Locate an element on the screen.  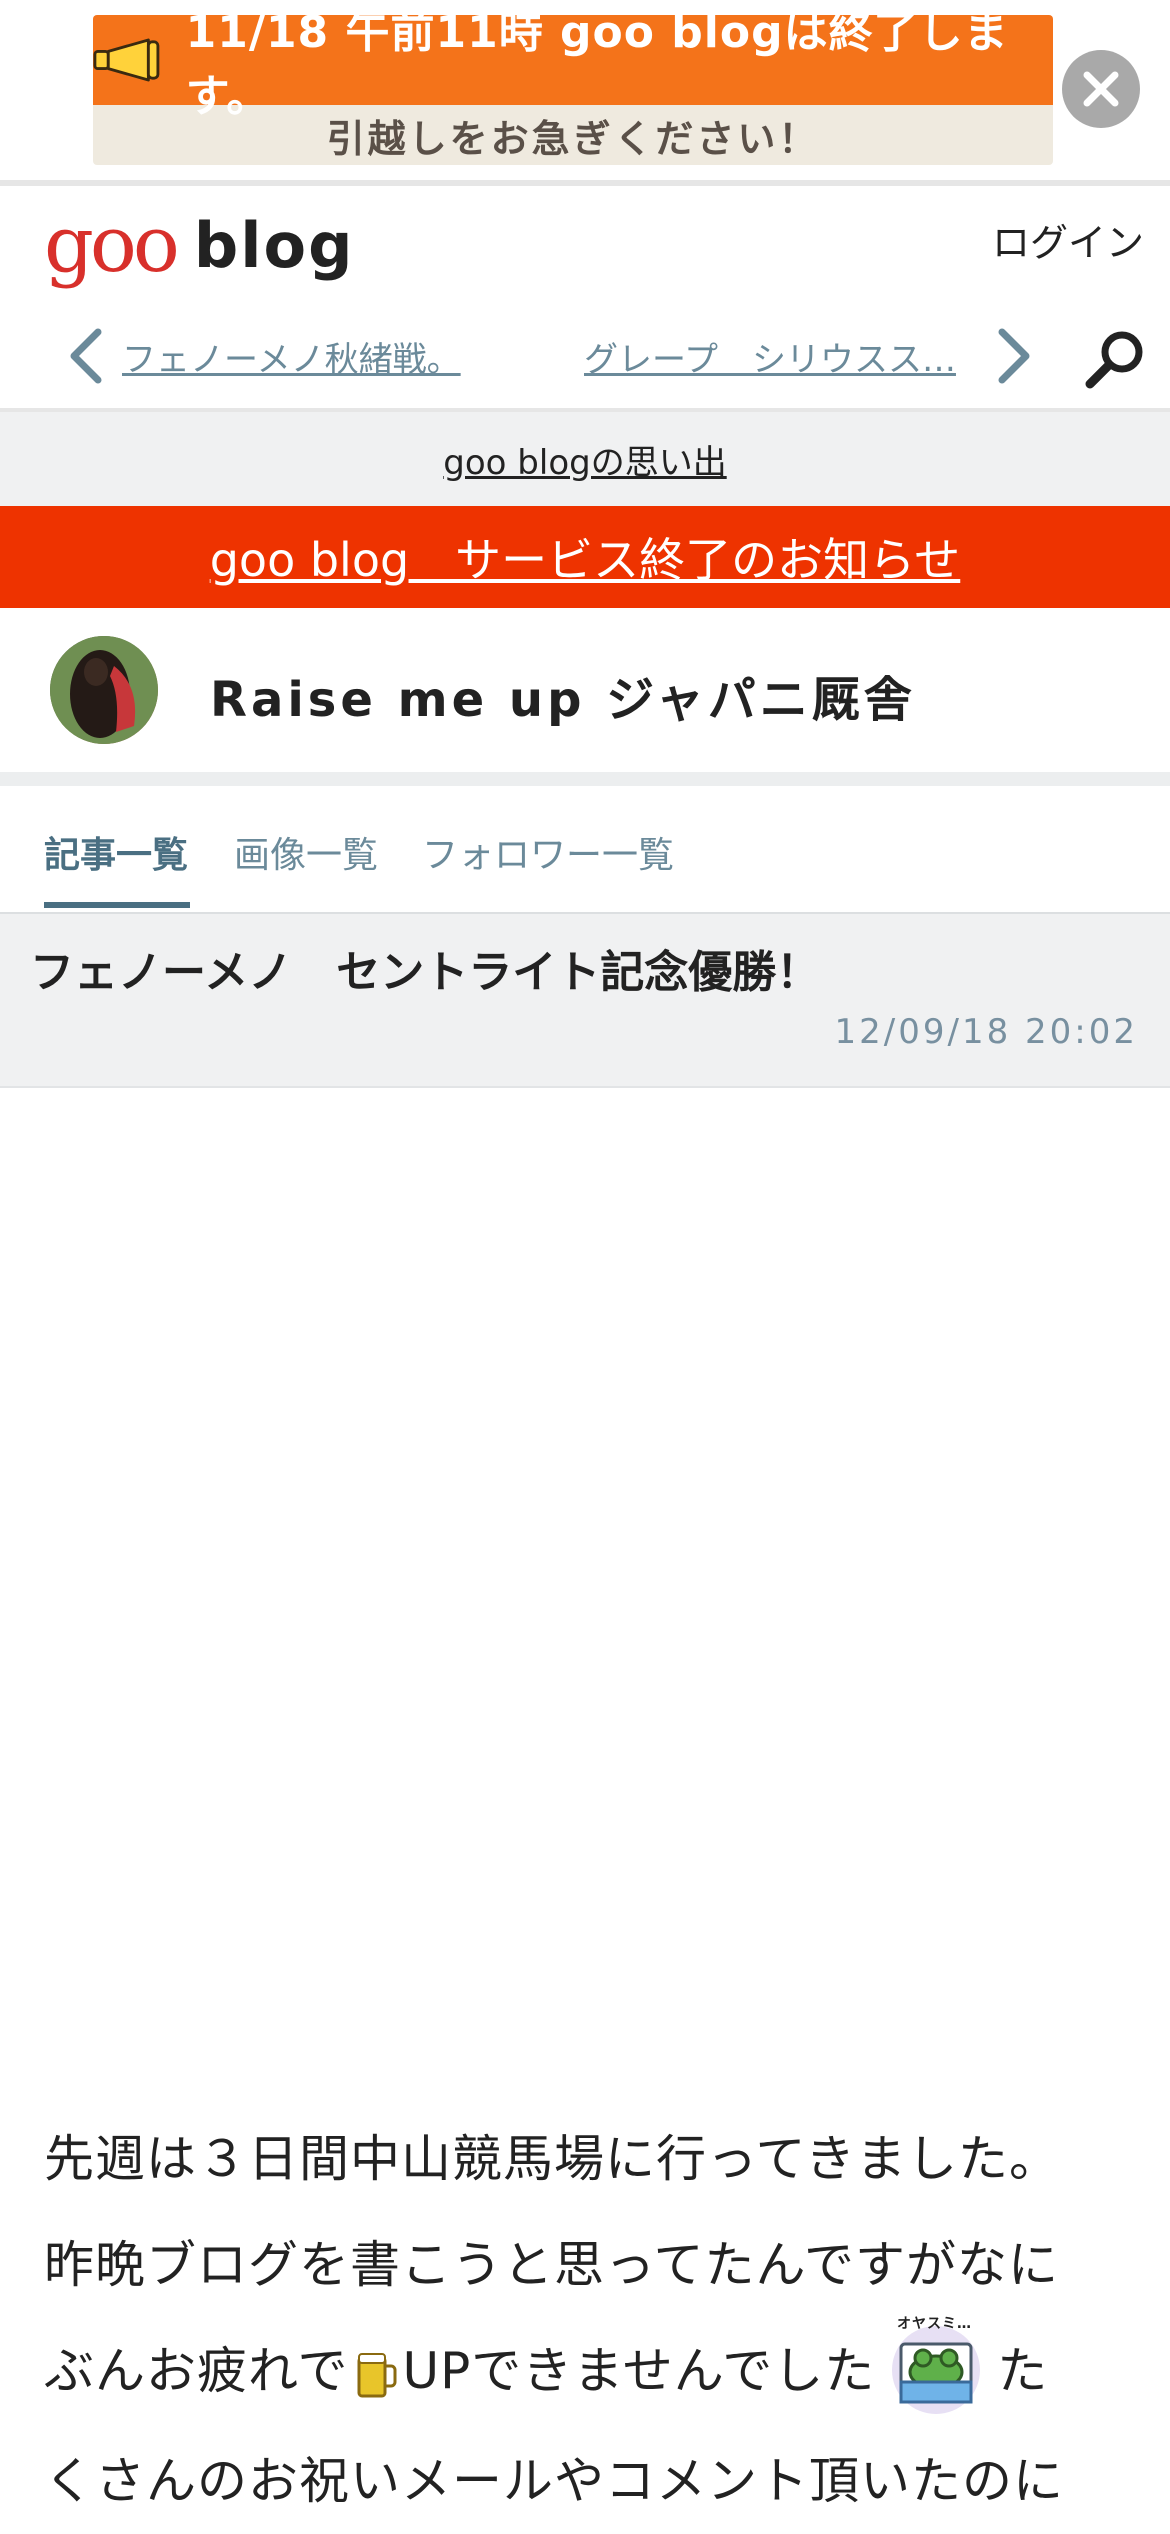
service-end-notice-link: goo blog サービス終了のお知らせ is located at coordinates (585, 557).